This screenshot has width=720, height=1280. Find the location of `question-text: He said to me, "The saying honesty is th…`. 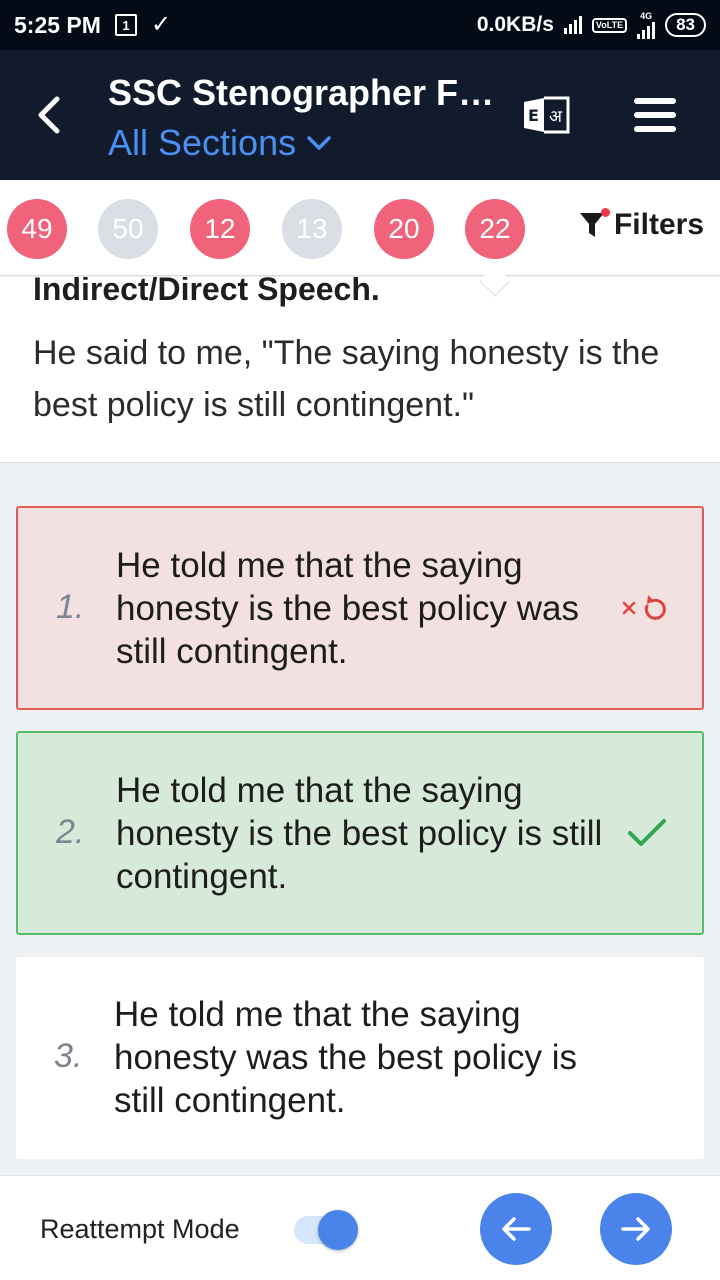

question-text: He said to me, "The saying honesty is th… is located at coordinates (346, 379).